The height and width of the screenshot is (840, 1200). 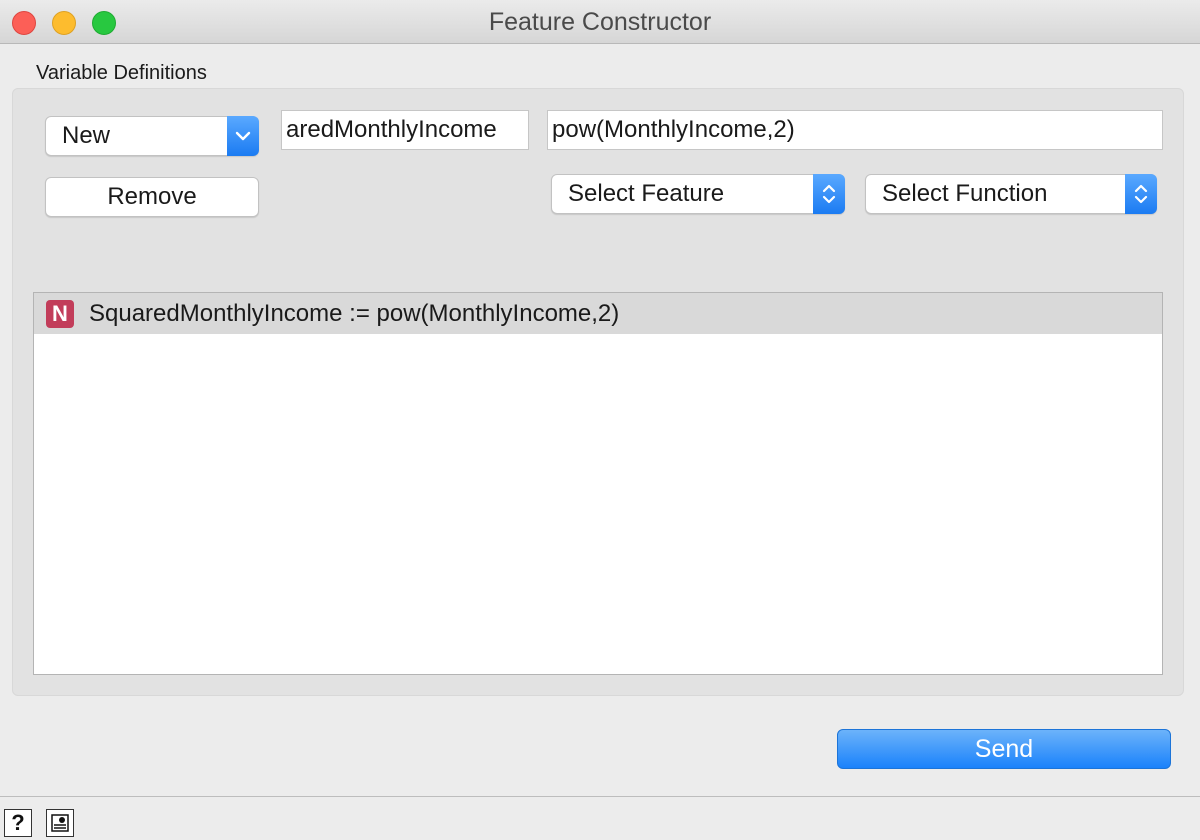 I want to click on send-button: Send, so click(x=1004, y=749).